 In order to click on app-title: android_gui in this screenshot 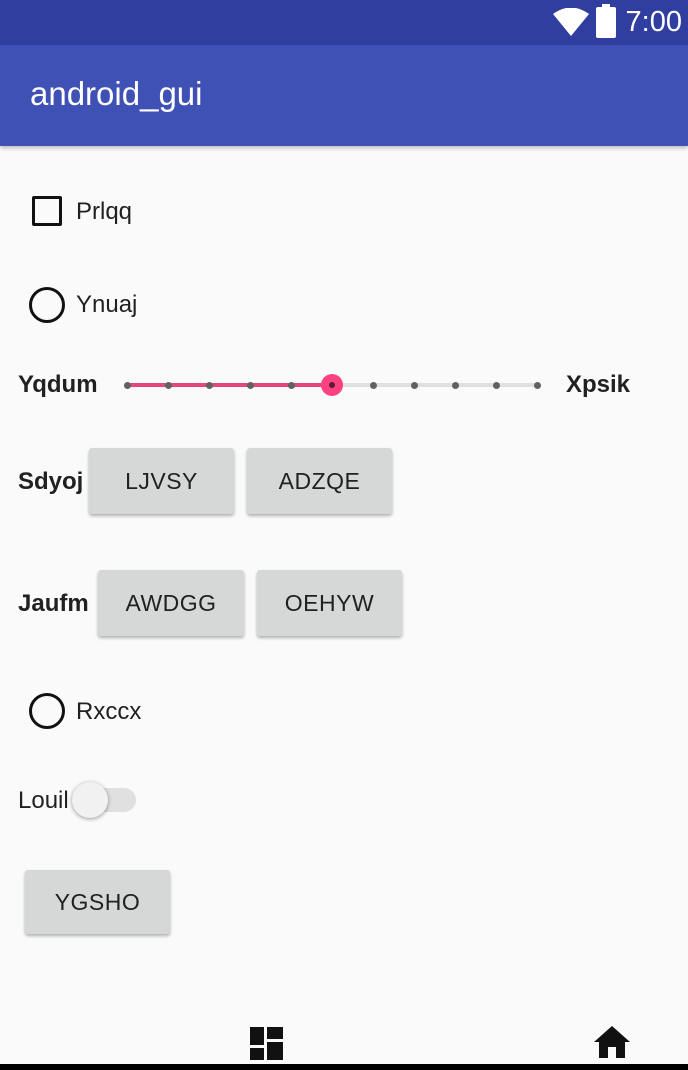, I will do `click(116, 93)`.